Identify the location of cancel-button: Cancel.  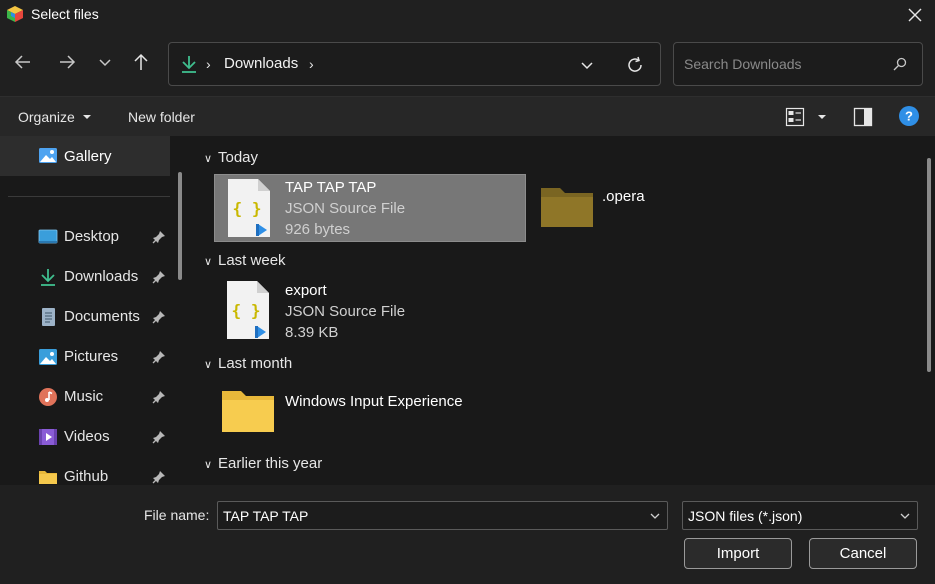
(863, 553).